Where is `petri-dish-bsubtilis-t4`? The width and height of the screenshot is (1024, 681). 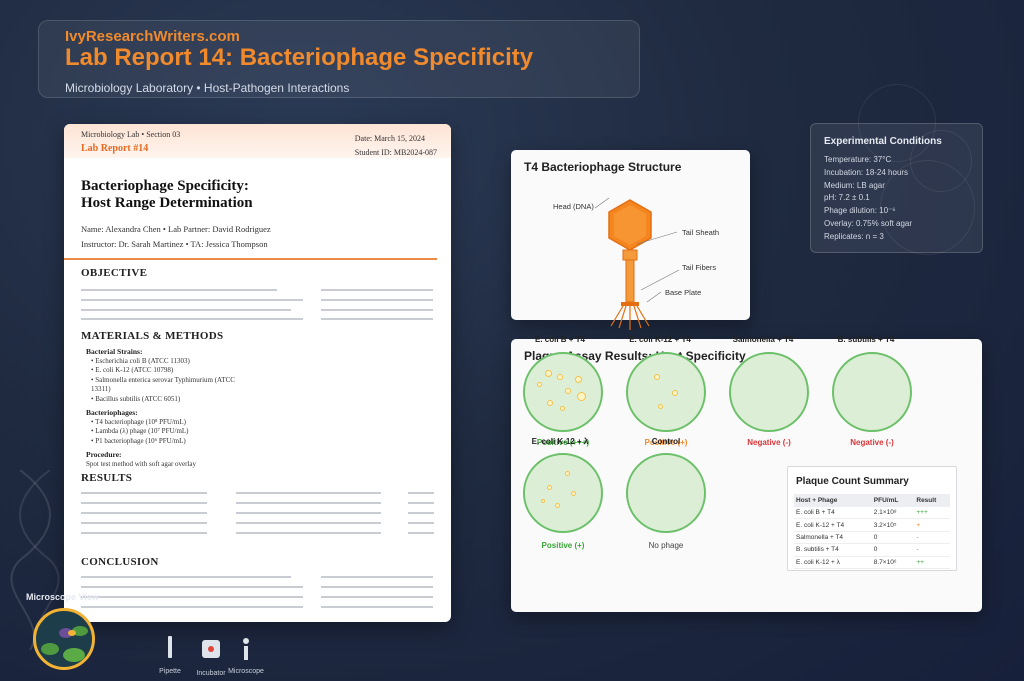
petri-dish-bsubtilis-t4 is located at coordinates (872, 392).